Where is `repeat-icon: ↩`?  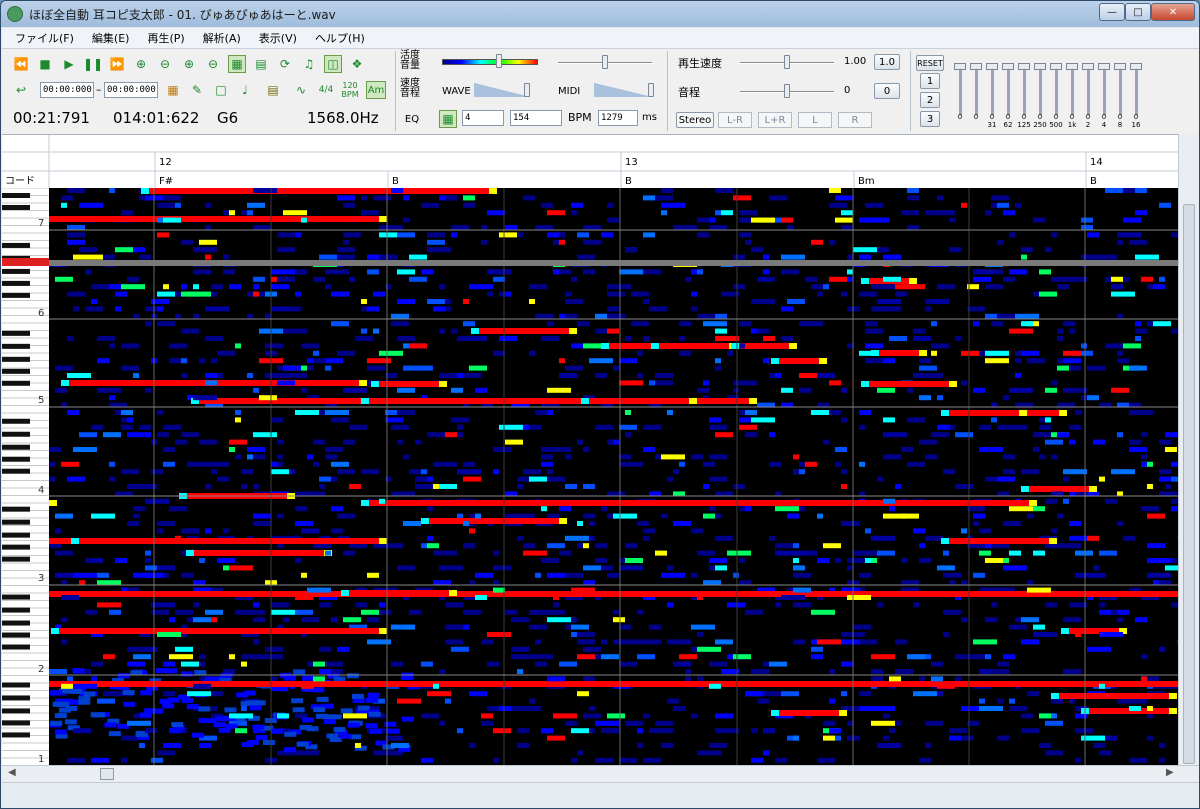
repeat-icon: ↩ is located at coordinates (21, 90).